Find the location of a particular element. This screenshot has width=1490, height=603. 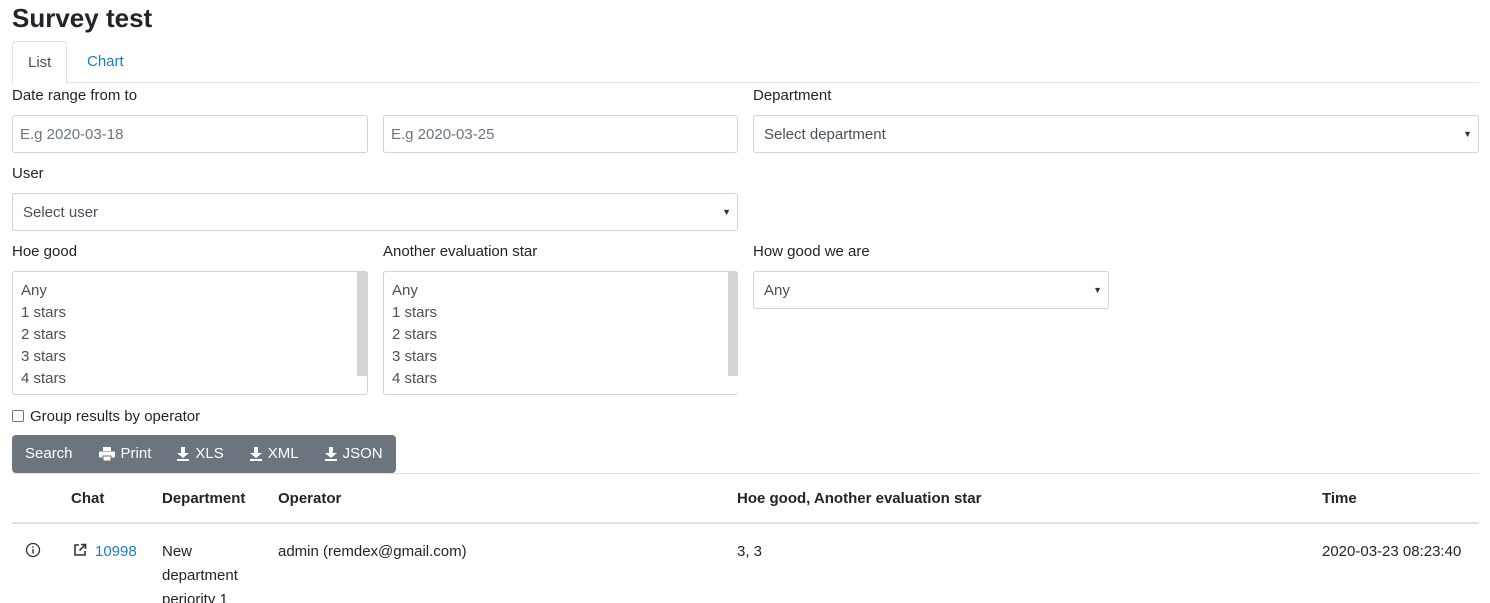

hoe-good-option: 3 stars is located at coordinates (43, 357).